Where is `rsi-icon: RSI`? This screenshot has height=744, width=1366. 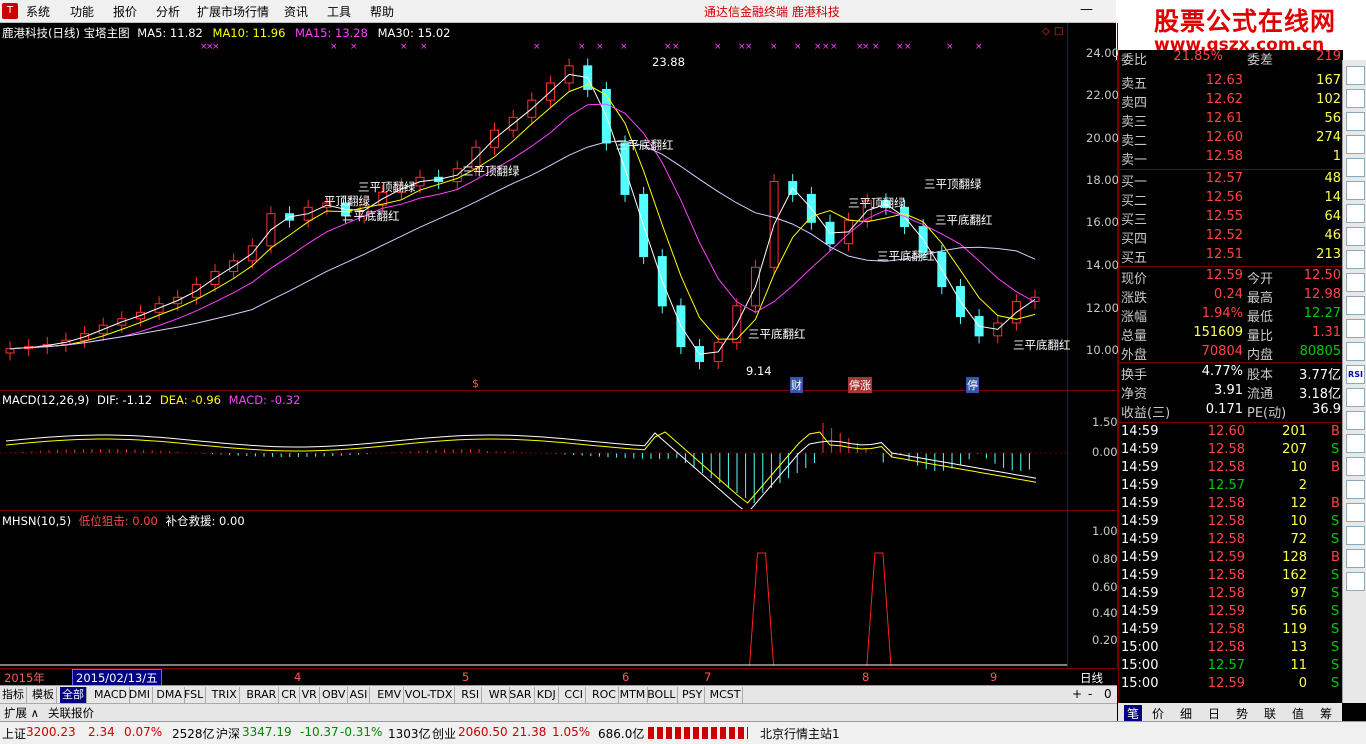 rsi-icon: RSI is located at coordinates (1355, 374).